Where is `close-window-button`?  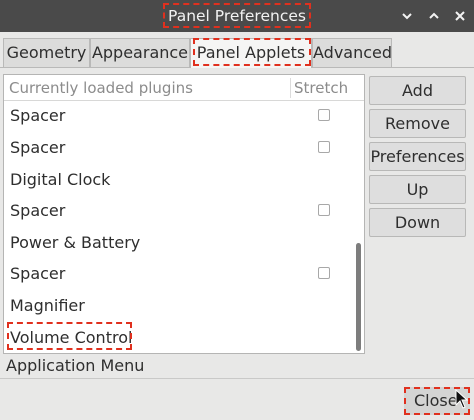 close-window-button is located at coordinates (460, 16).